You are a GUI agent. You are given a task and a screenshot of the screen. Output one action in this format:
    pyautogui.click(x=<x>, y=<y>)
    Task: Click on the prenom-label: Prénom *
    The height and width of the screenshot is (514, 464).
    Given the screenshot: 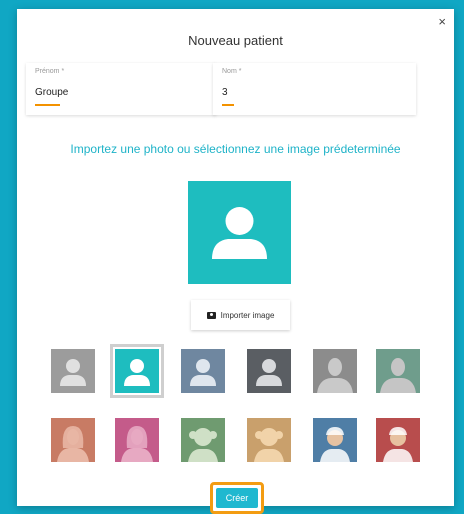 What is the action you would take?
    pyautogui.click(x=50, y=71)
    